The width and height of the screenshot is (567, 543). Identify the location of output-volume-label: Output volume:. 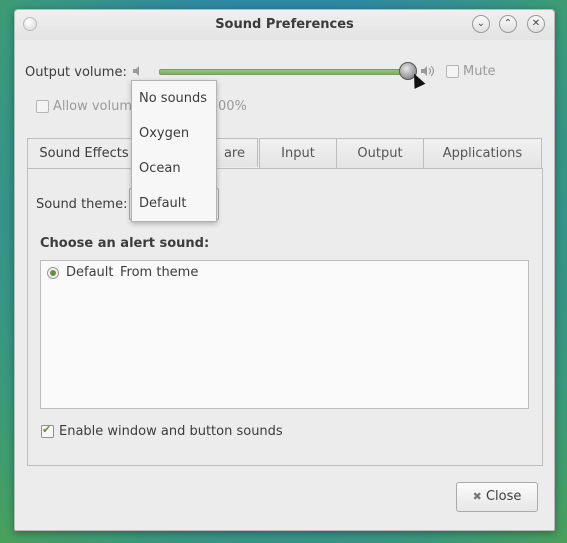
(76, 72).